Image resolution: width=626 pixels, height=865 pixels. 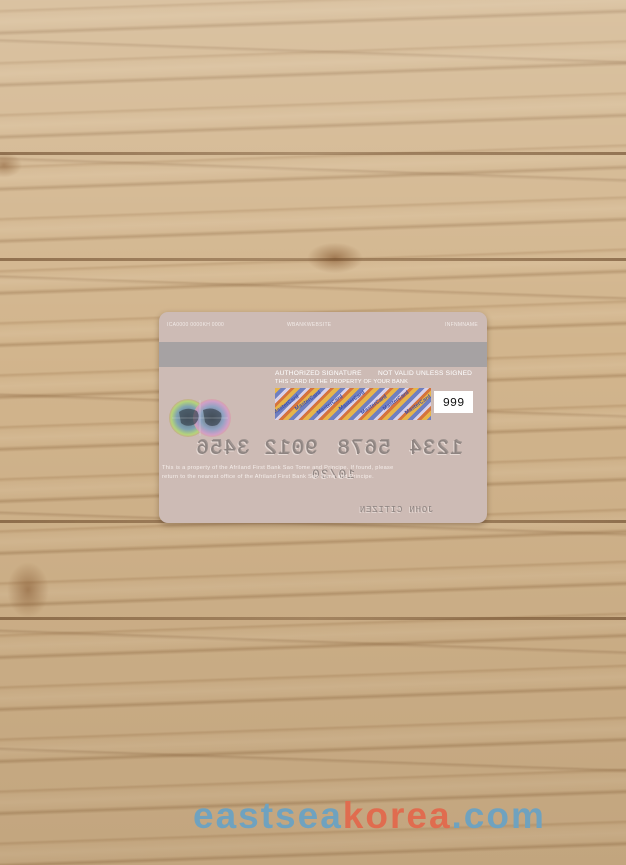 I want to click on cvv-box: 999, so click(x=453, y=402).